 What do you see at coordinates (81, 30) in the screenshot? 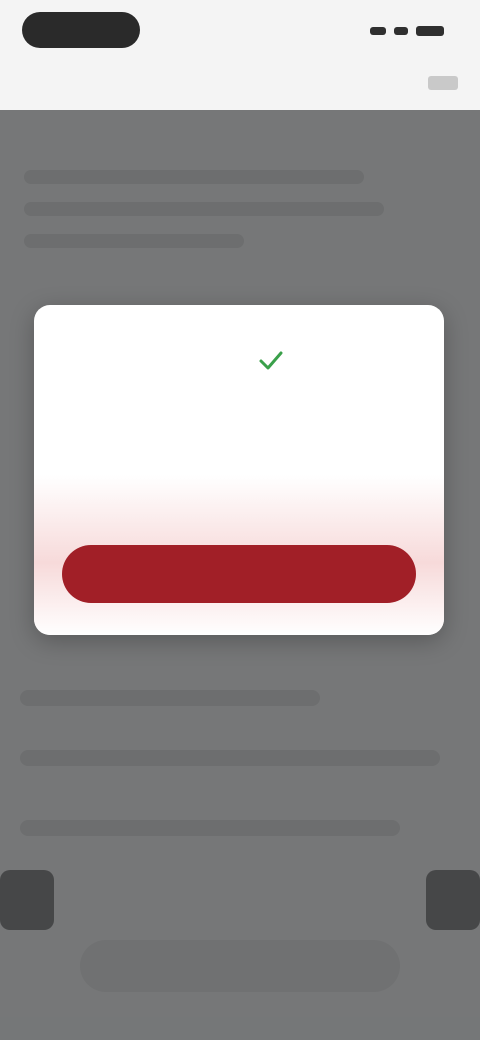
I see `brand-logo` at bounding box center [81, 30].